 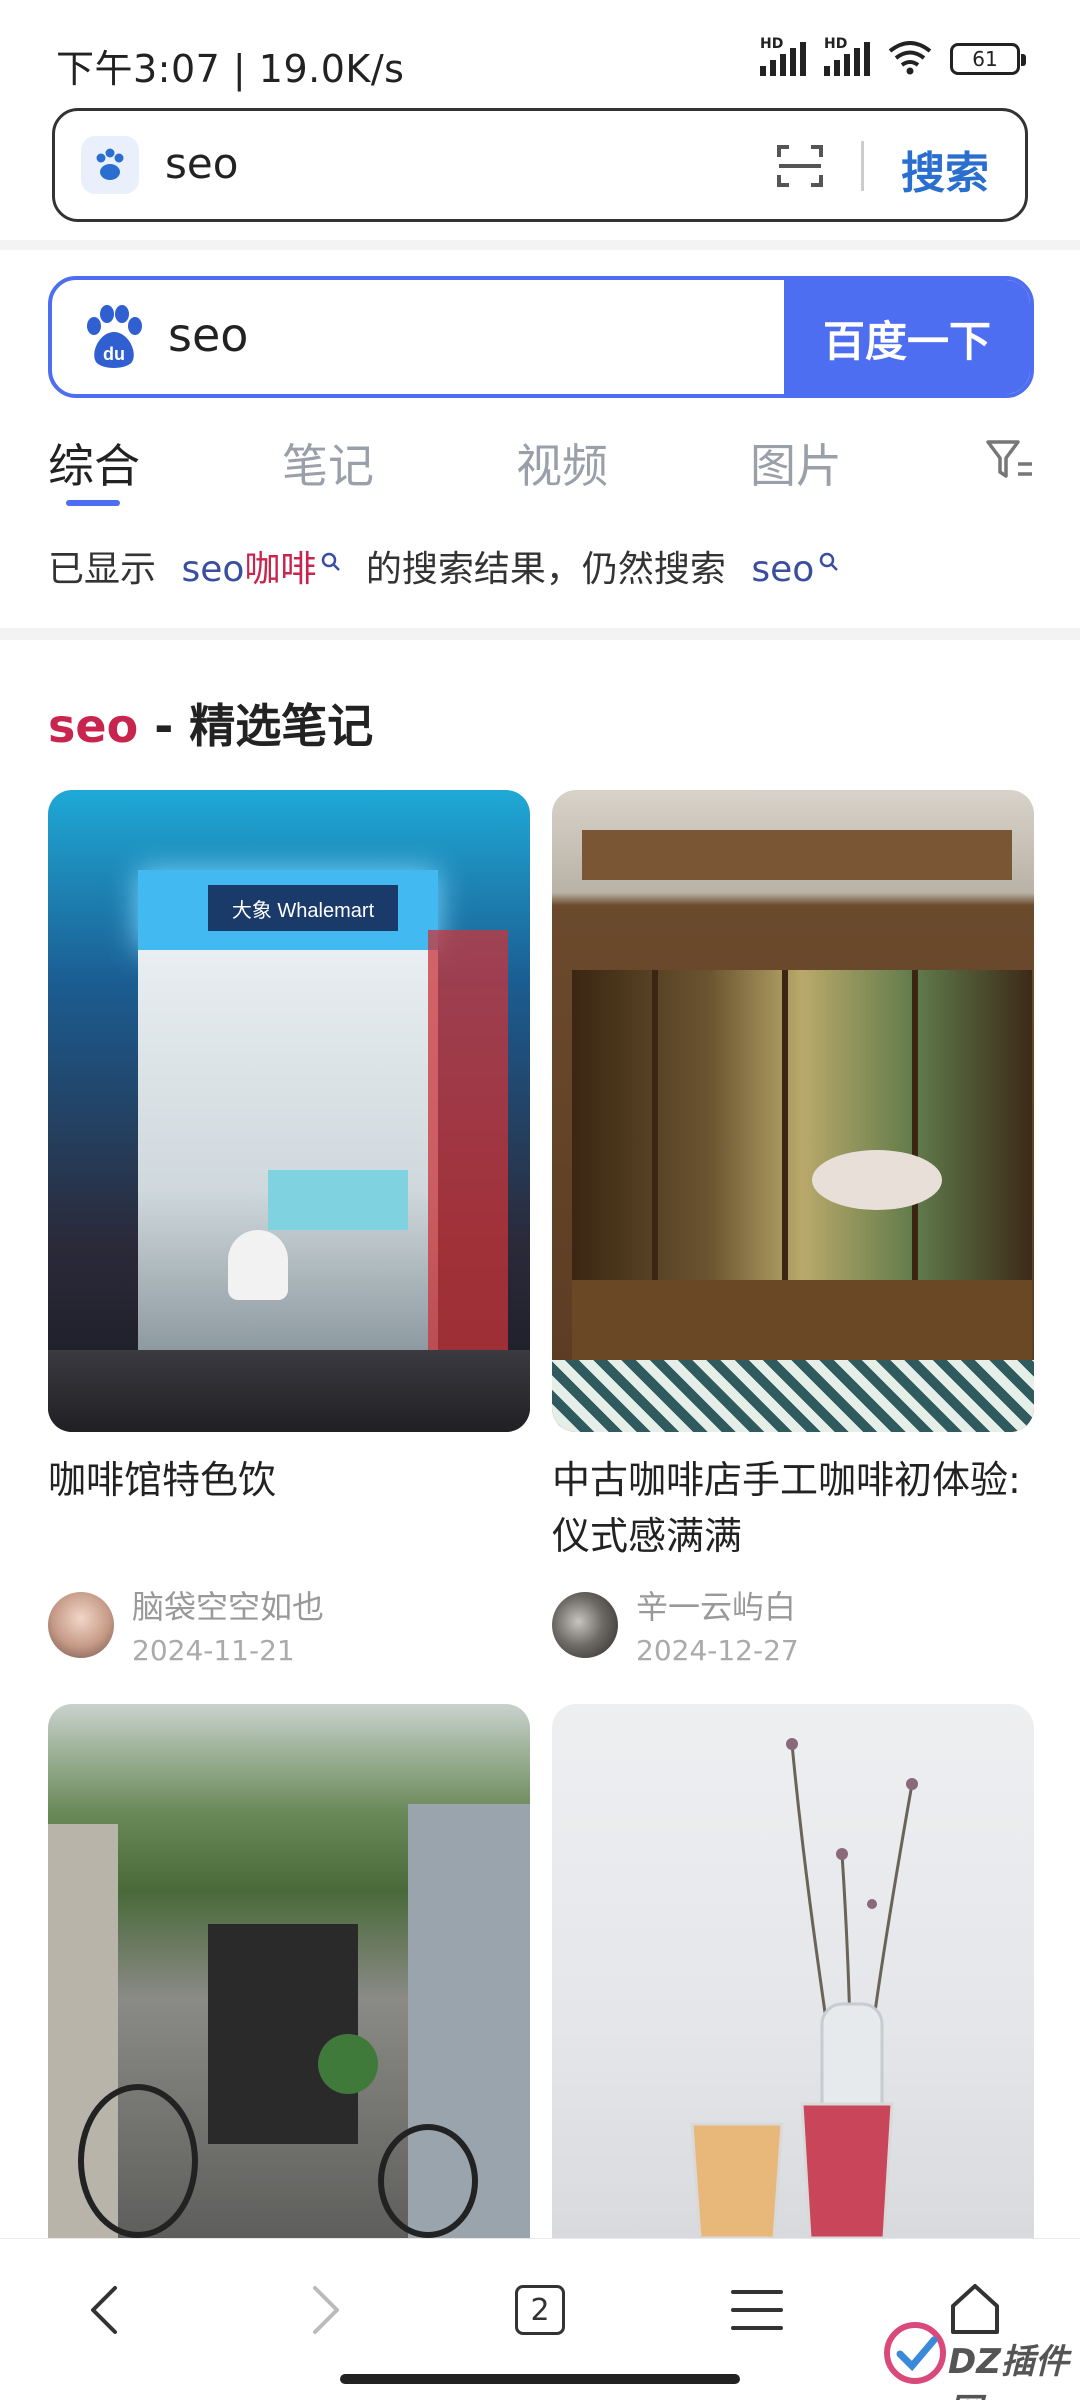 I want to click on original-keyword-link: seo, so click(x=795, y=569).